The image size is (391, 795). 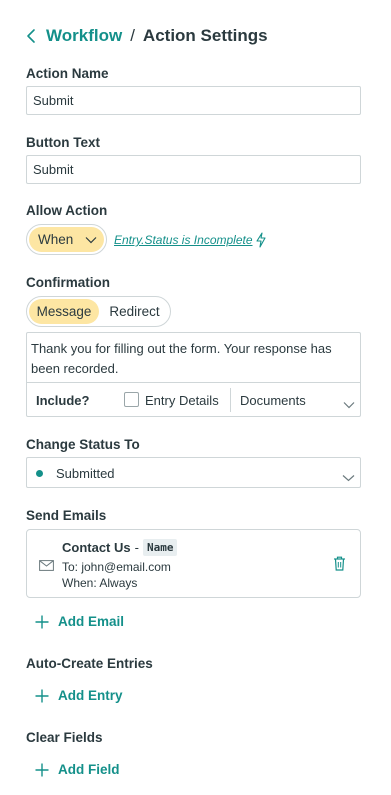 I want to click on documents-select: Documents, so click(x=273, y=400).